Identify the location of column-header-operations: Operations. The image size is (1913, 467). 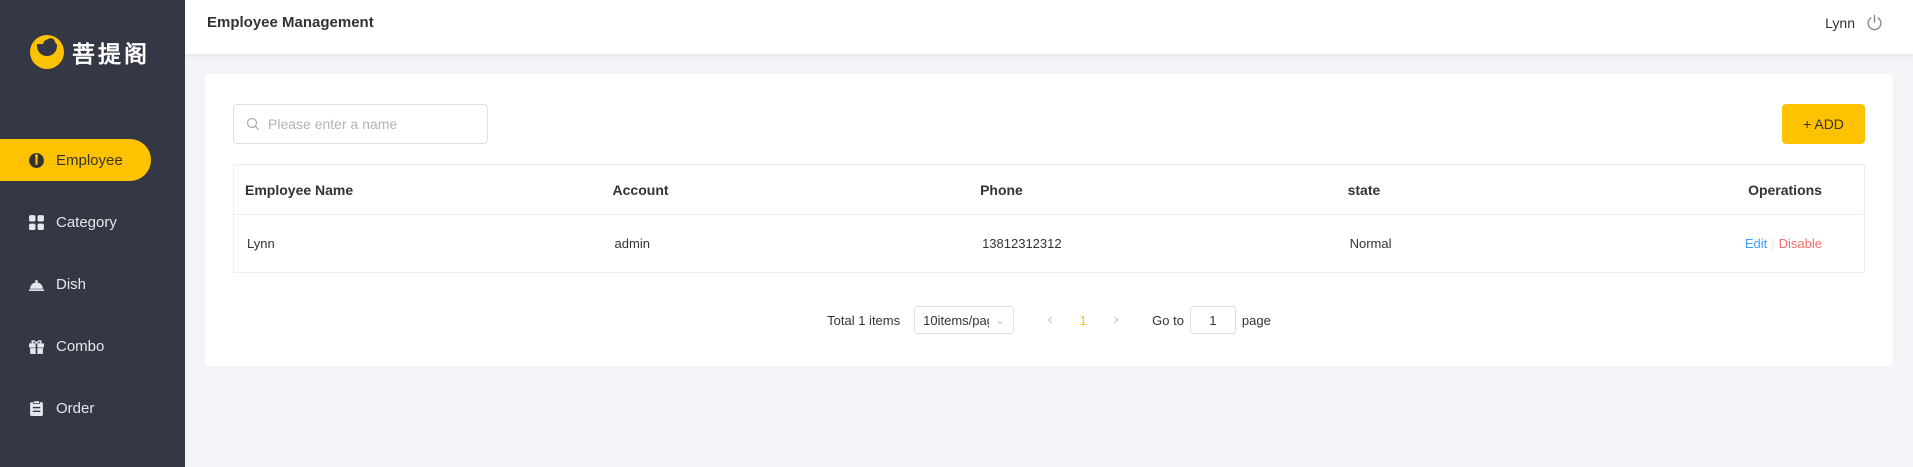
(1785, 189).